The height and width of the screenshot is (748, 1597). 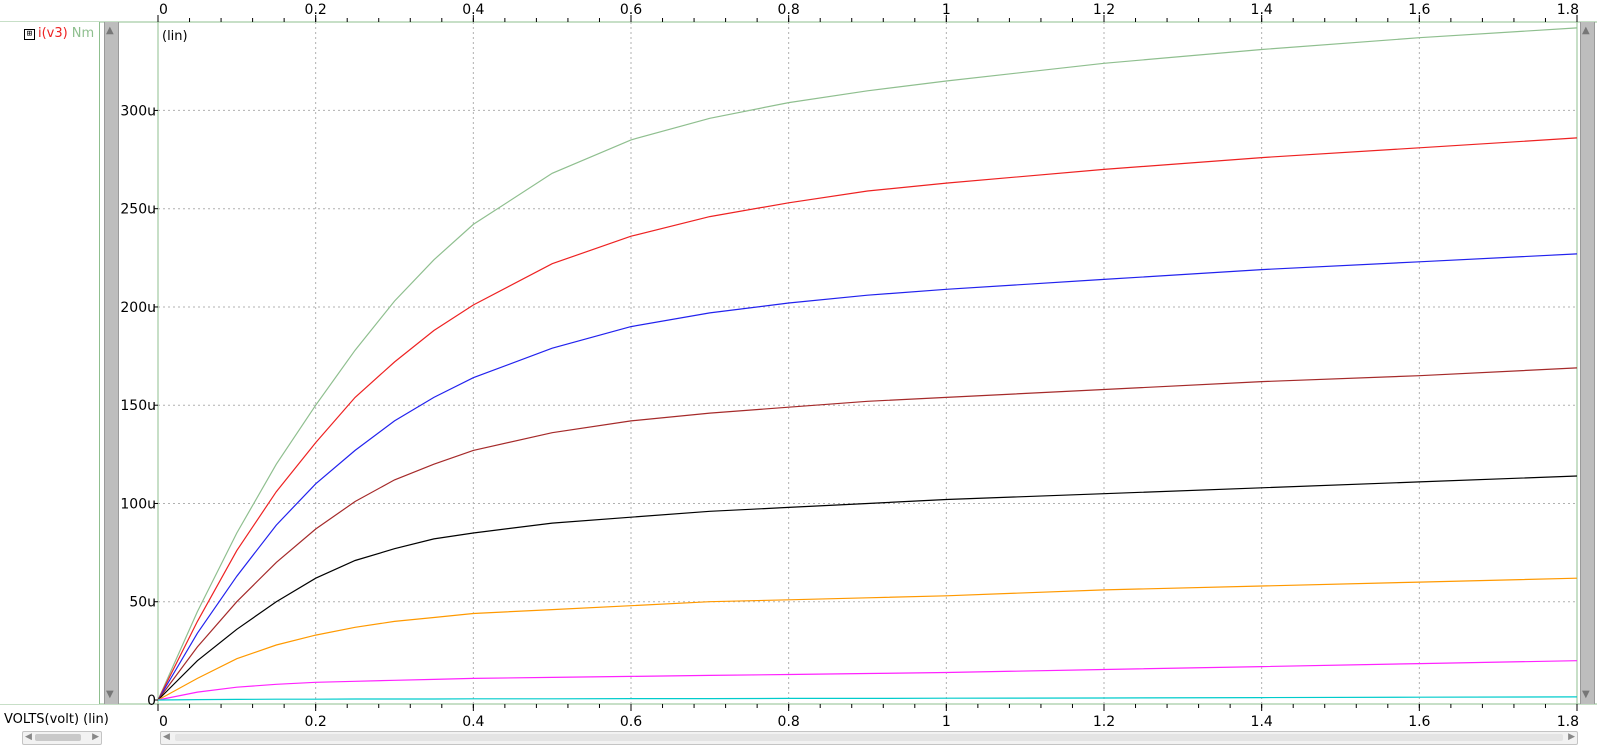 What do you see at coordinates (1587, 363) in the screenshot?
I see `right-vertical-scrollbar: ▲ ▼` at bounding box center [1587, 363].